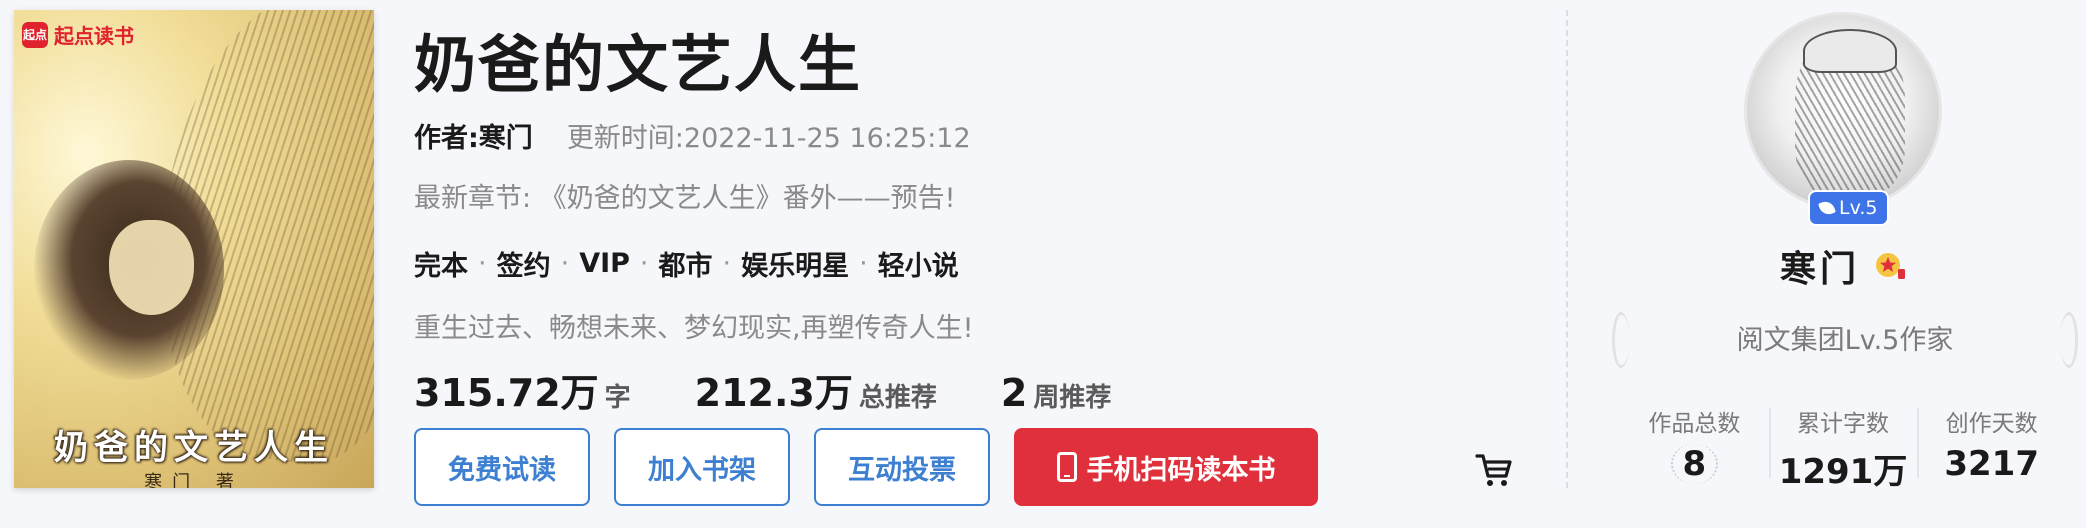  What do you see at coordinates (897, 398) in the screenshot?
I see `total-recommend-unit: 总推荐` at bounding box center [897, 398].